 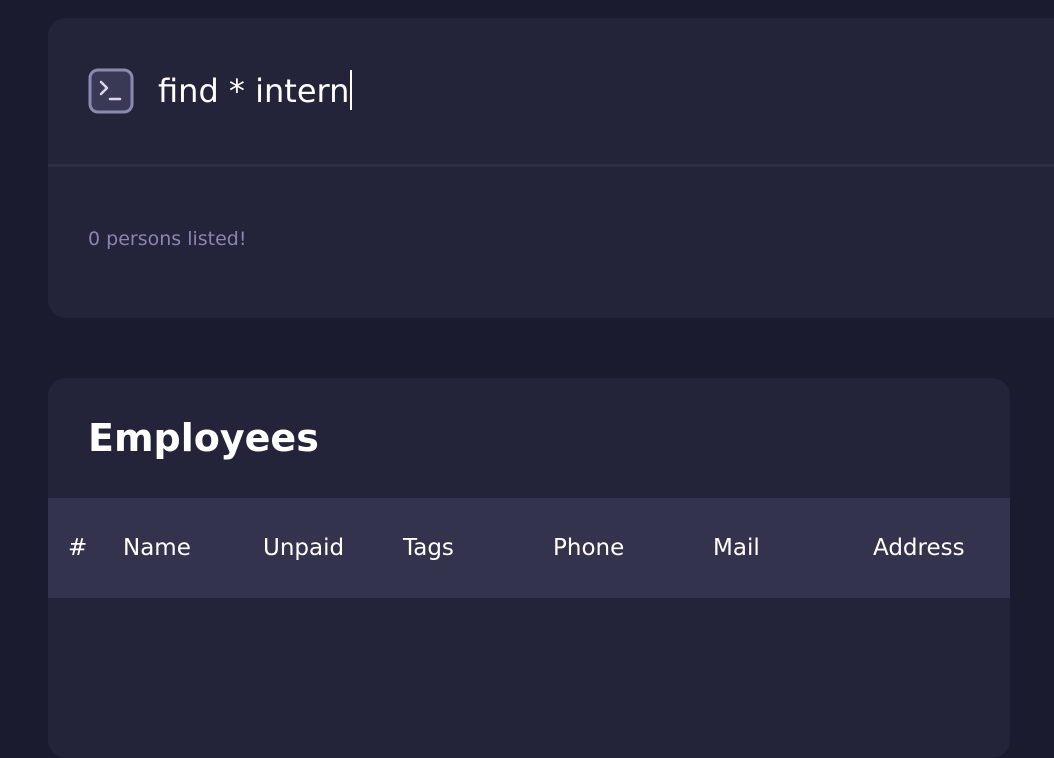 What do you see at coordinates (167, 239) in the screenshot?
I see `result-message: 0 persons listed!` at bounding box center [167, 239].